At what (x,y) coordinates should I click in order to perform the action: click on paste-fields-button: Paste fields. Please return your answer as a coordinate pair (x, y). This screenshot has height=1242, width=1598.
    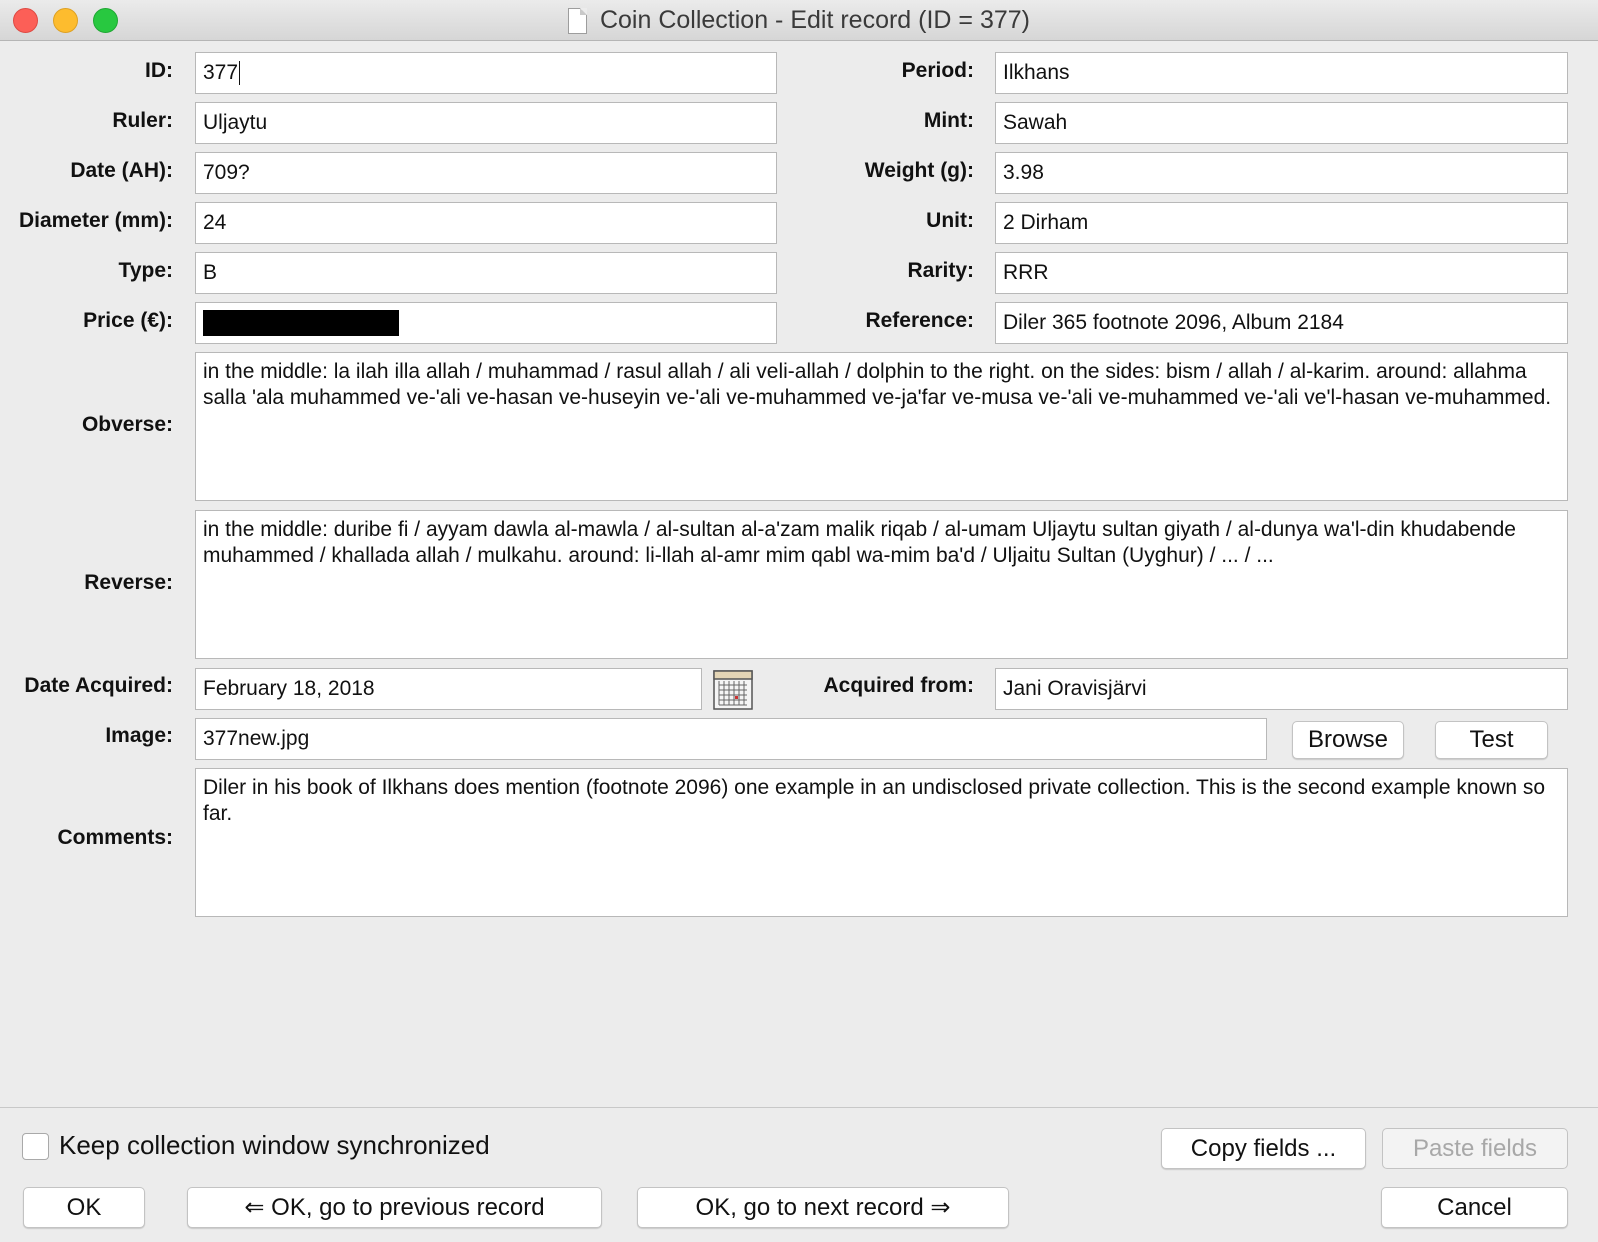
    Looking at the image, I should click on (1475, 1148).